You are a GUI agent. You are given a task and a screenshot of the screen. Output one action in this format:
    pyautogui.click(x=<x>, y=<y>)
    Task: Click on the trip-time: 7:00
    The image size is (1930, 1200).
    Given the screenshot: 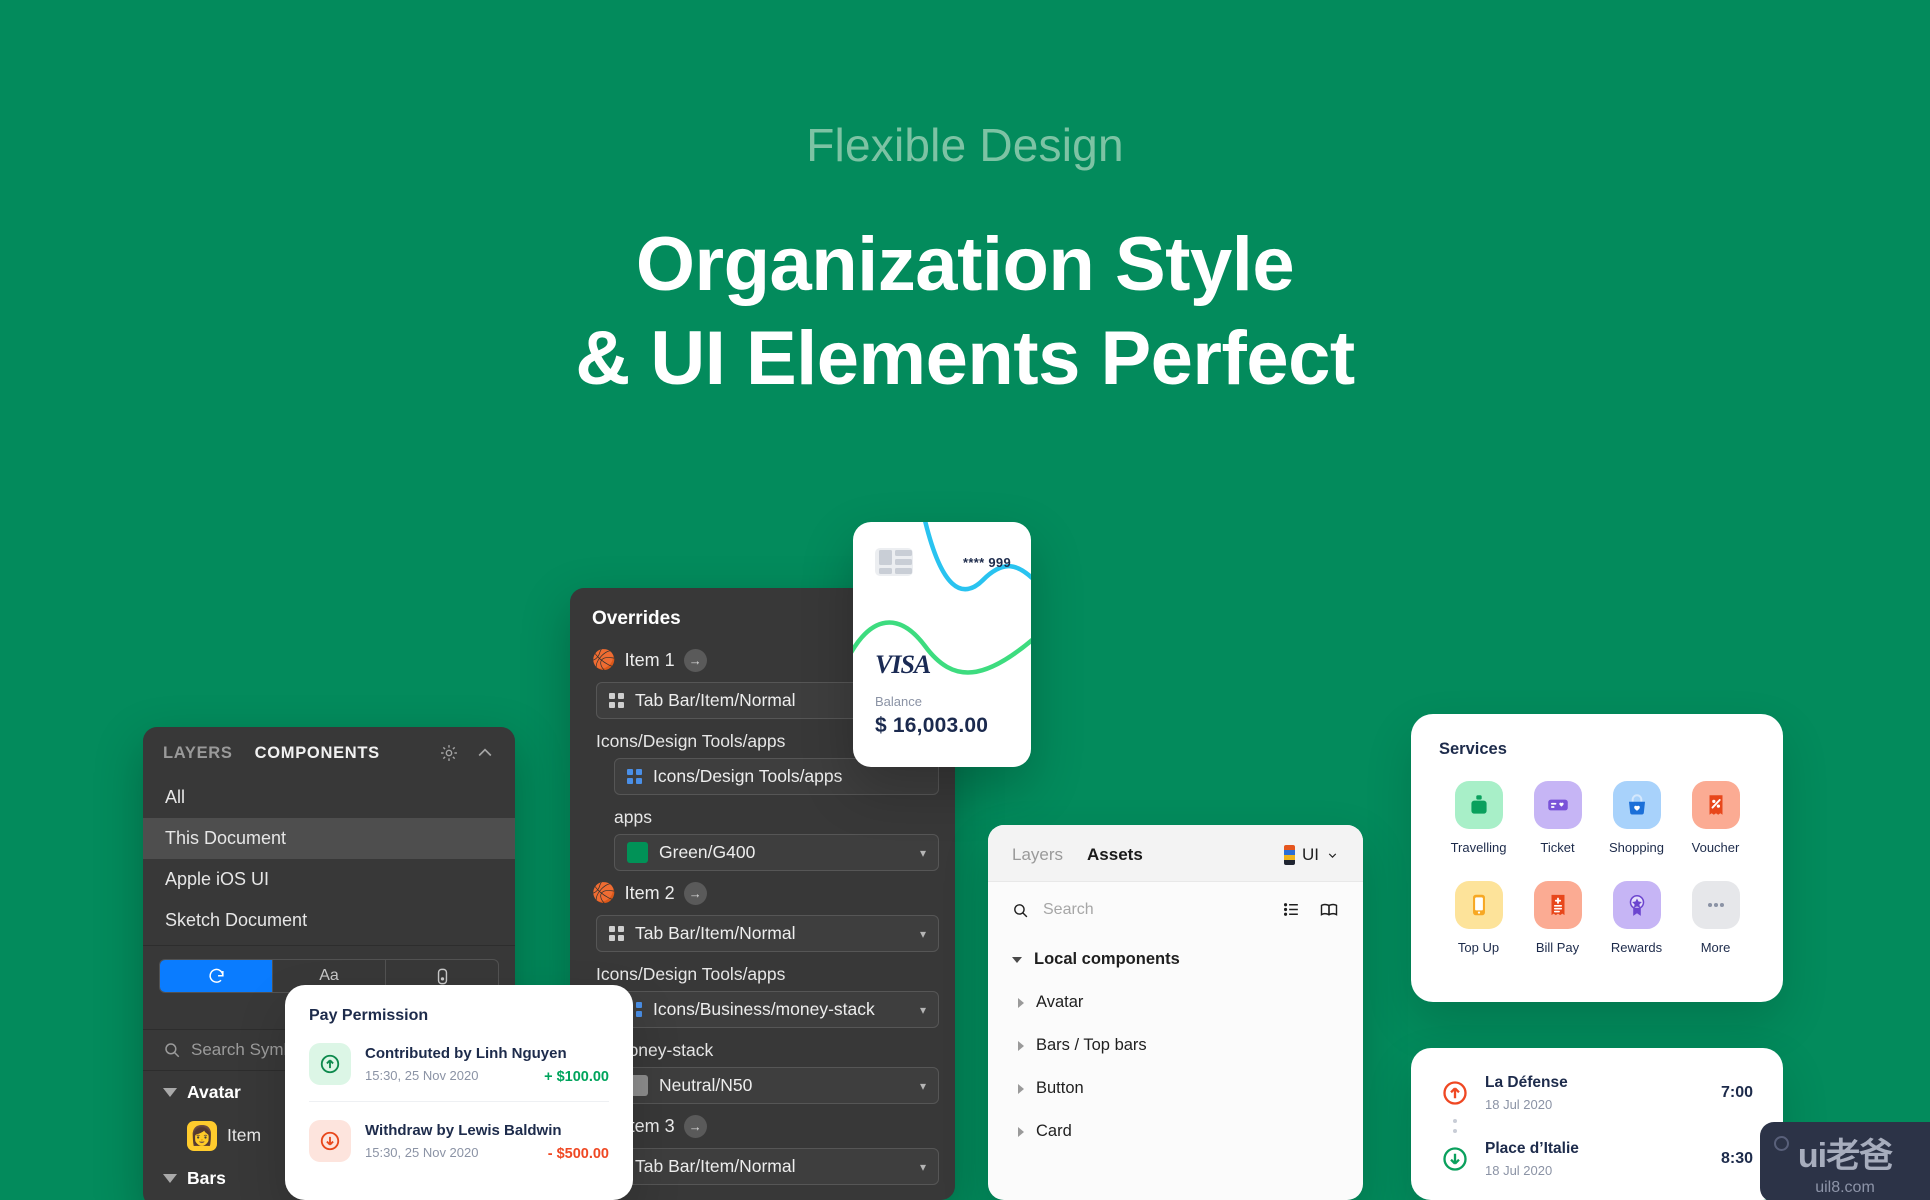 What is the action you would take?
    pyautogui.click(x=1736, y=1092)
    